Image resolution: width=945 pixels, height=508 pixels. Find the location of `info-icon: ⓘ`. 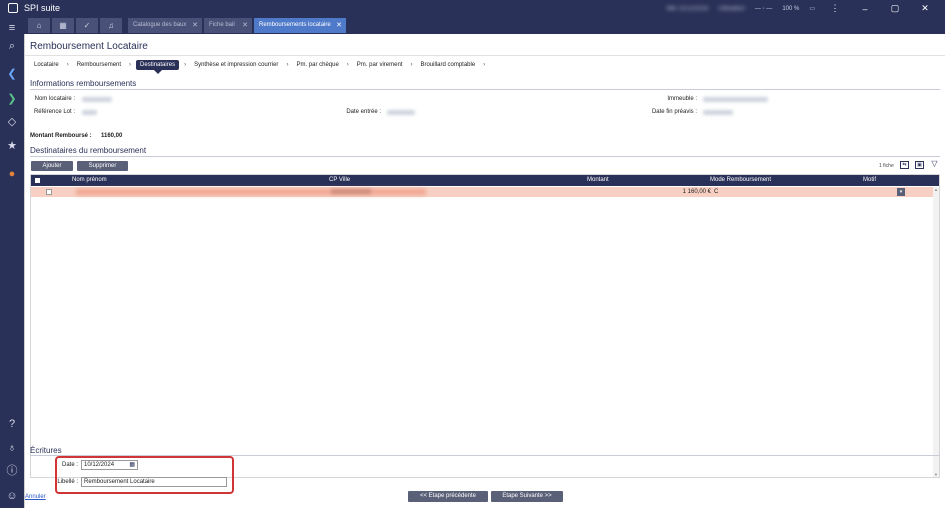

info-icon: ⓘ is located at coordinates (12, 471).